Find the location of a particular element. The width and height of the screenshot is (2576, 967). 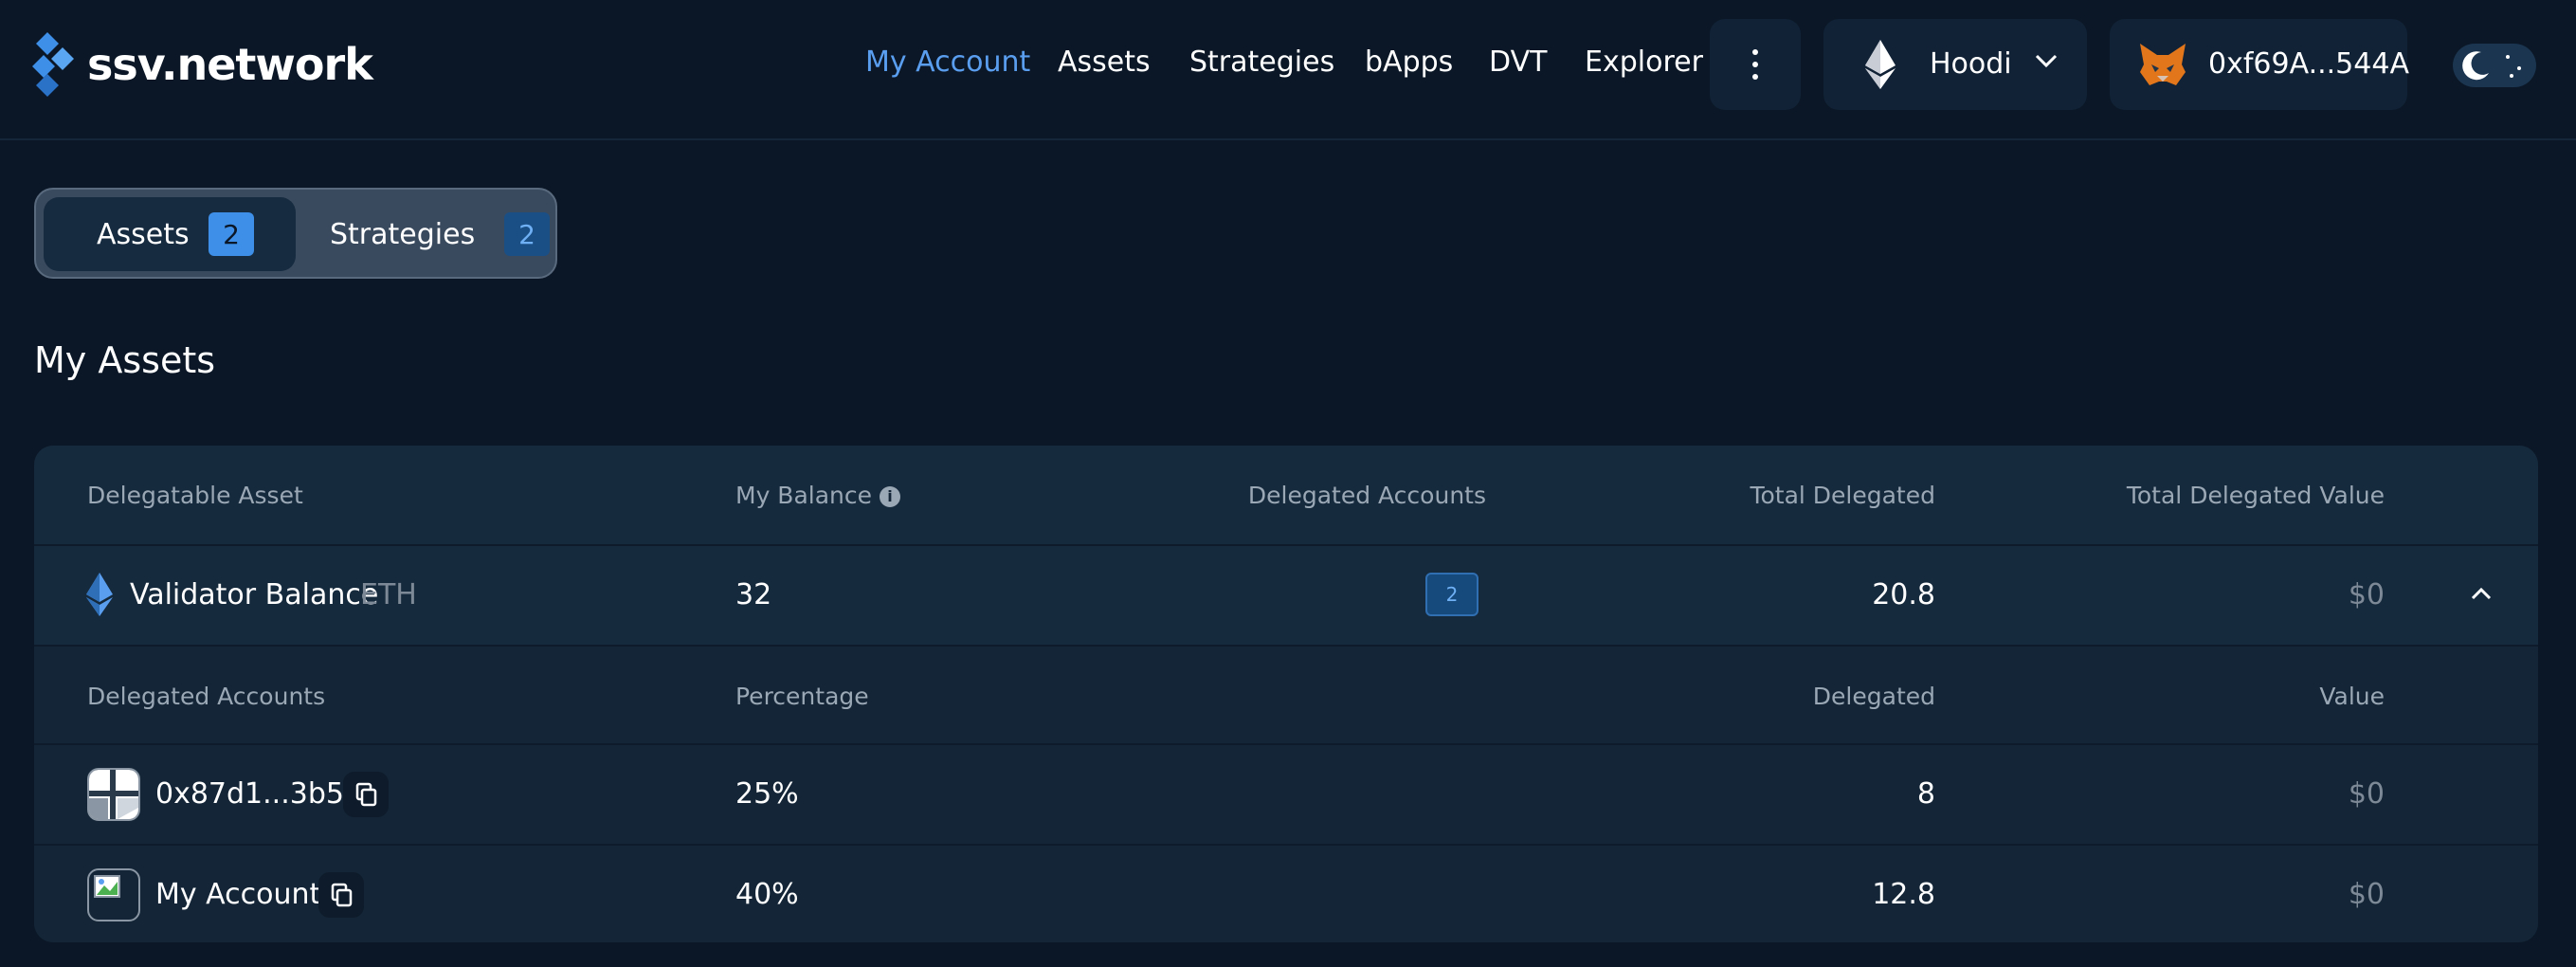

col-balance: My Balance i is located at coordinates (818, 495).